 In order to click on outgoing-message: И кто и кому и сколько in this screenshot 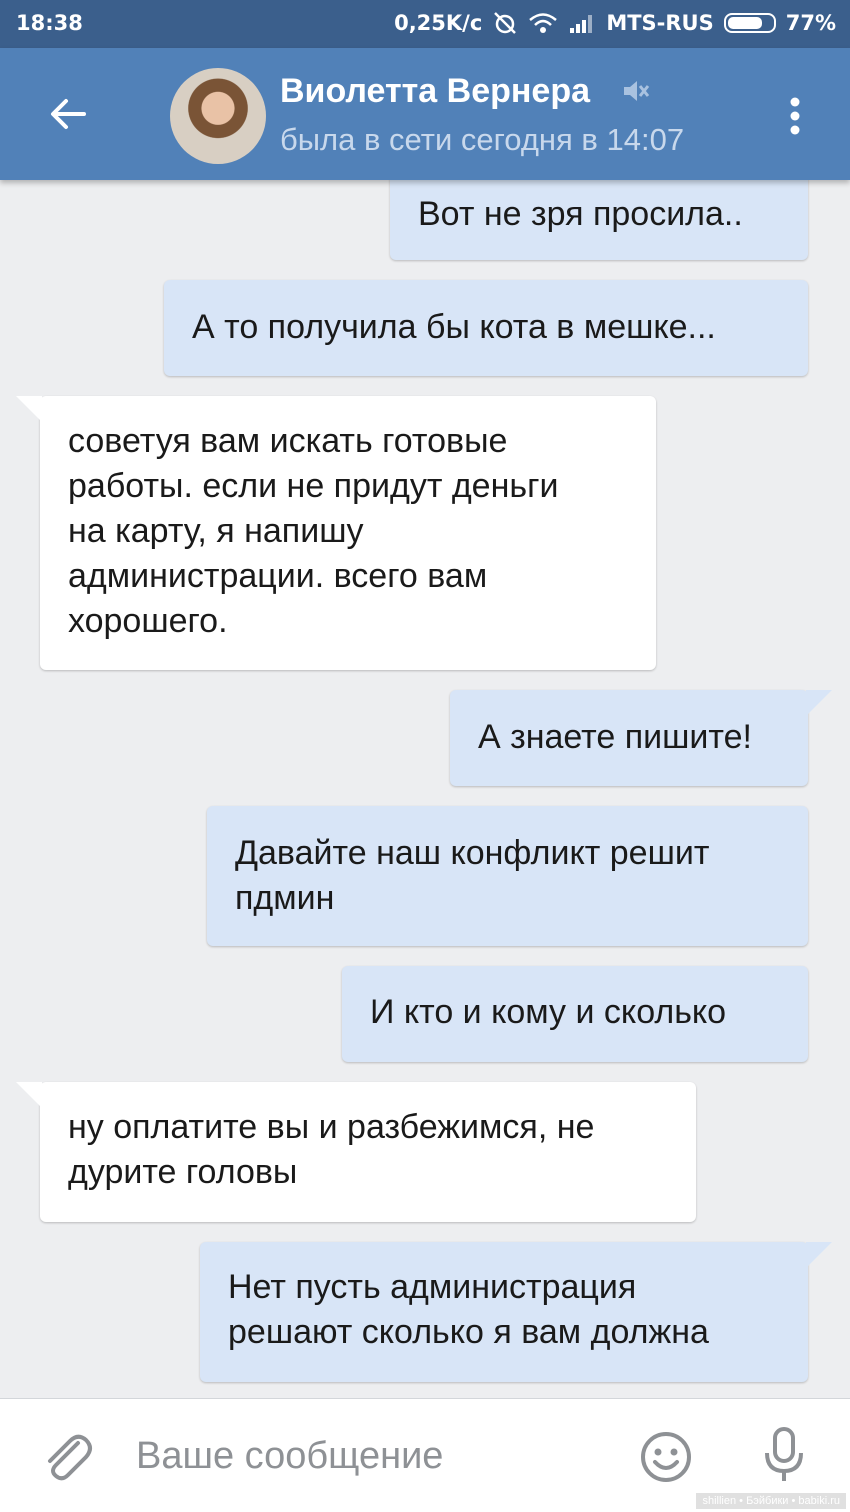, I will do `click(575, 1014)`.